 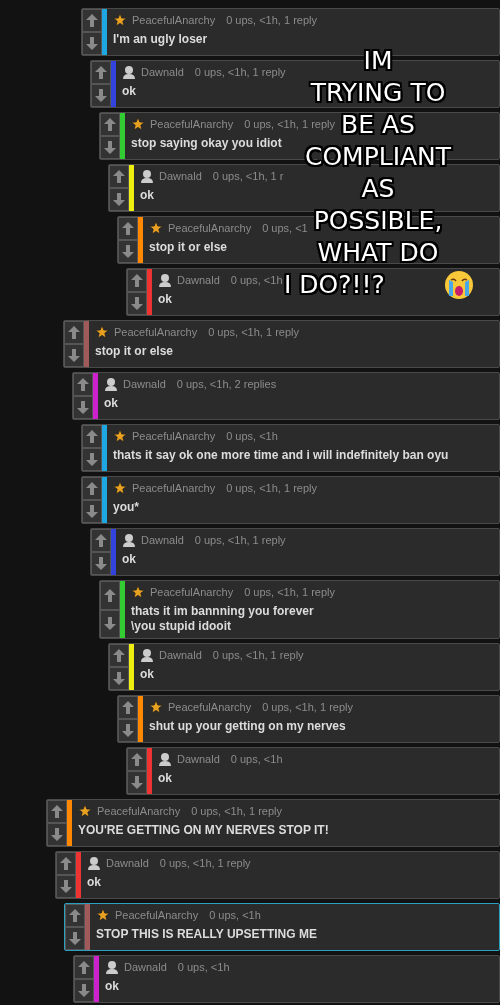 I want to click on comment-text: stop it or else, so click(x=188, y=247).